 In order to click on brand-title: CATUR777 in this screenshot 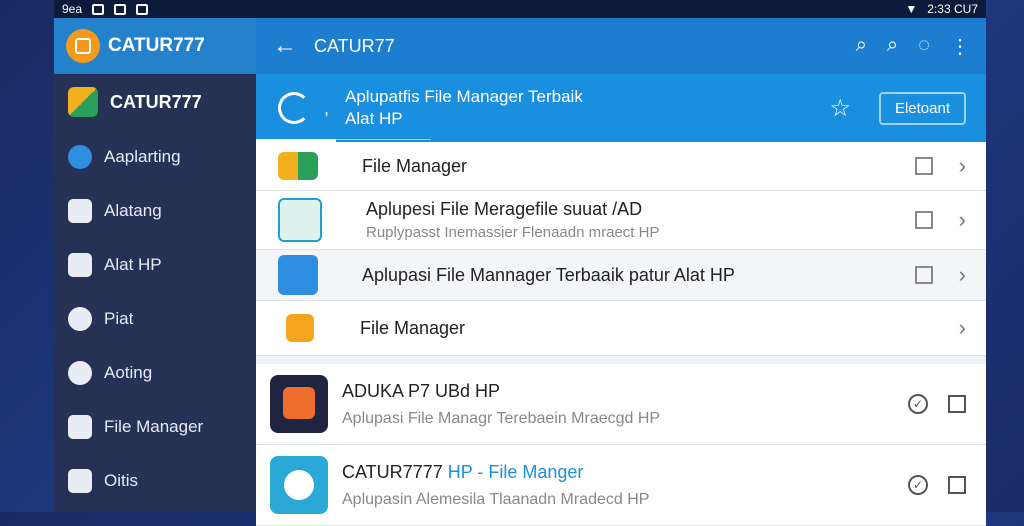, I will do `click(156, 45)`.